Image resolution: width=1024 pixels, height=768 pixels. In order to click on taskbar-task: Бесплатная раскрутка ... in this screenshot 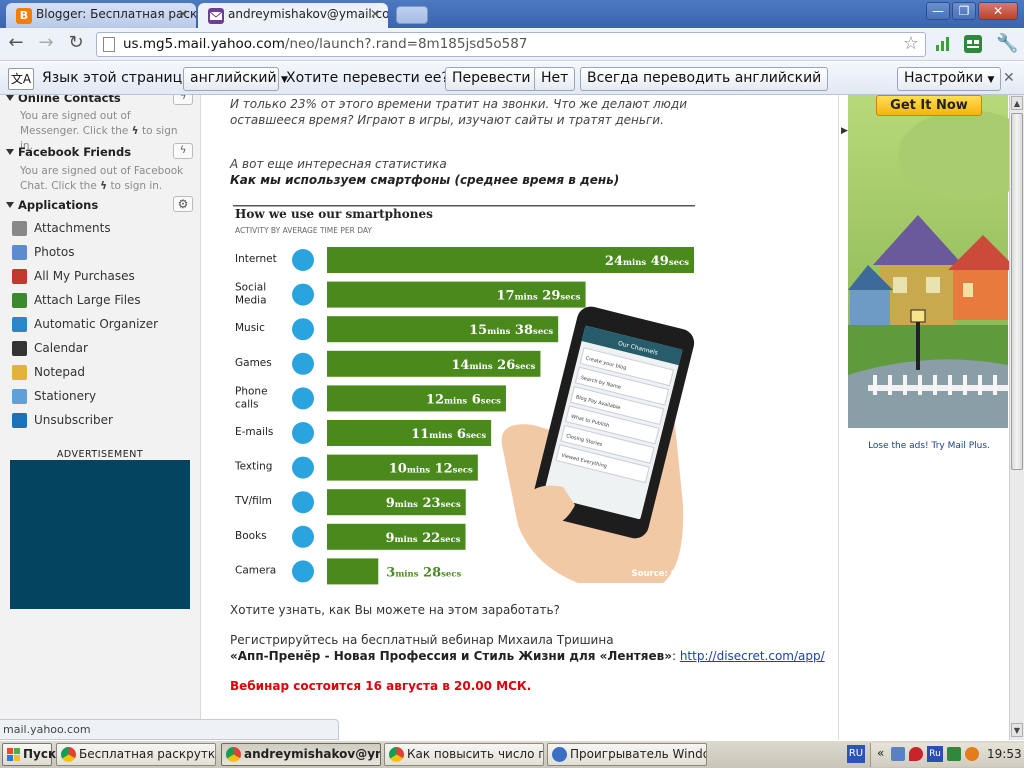, I will do `click(136, 754)`.